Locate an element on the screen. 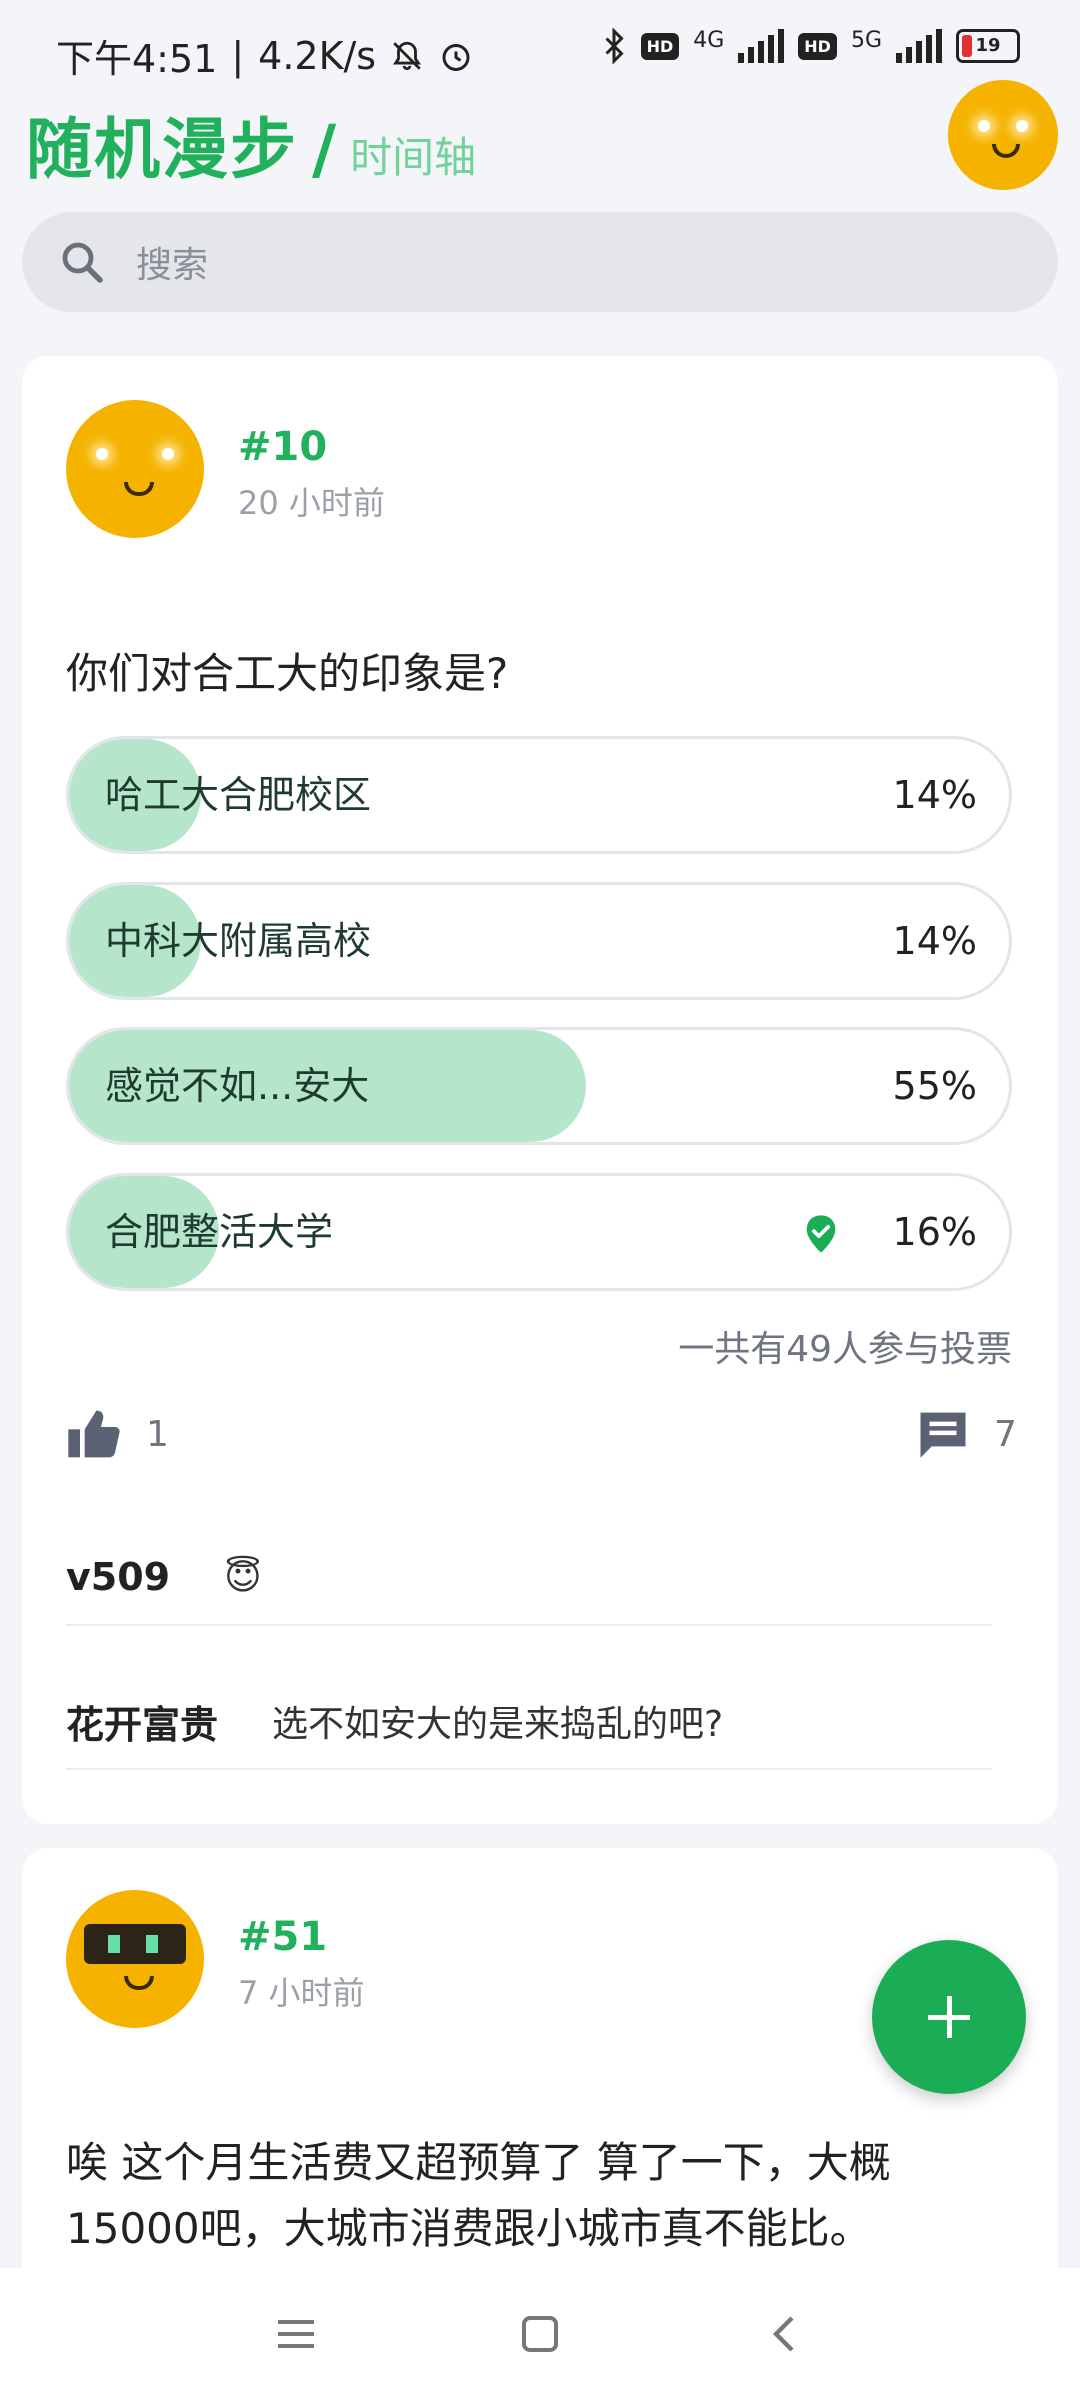  thumbs-up-icon is located at coordinates (94, 1434).